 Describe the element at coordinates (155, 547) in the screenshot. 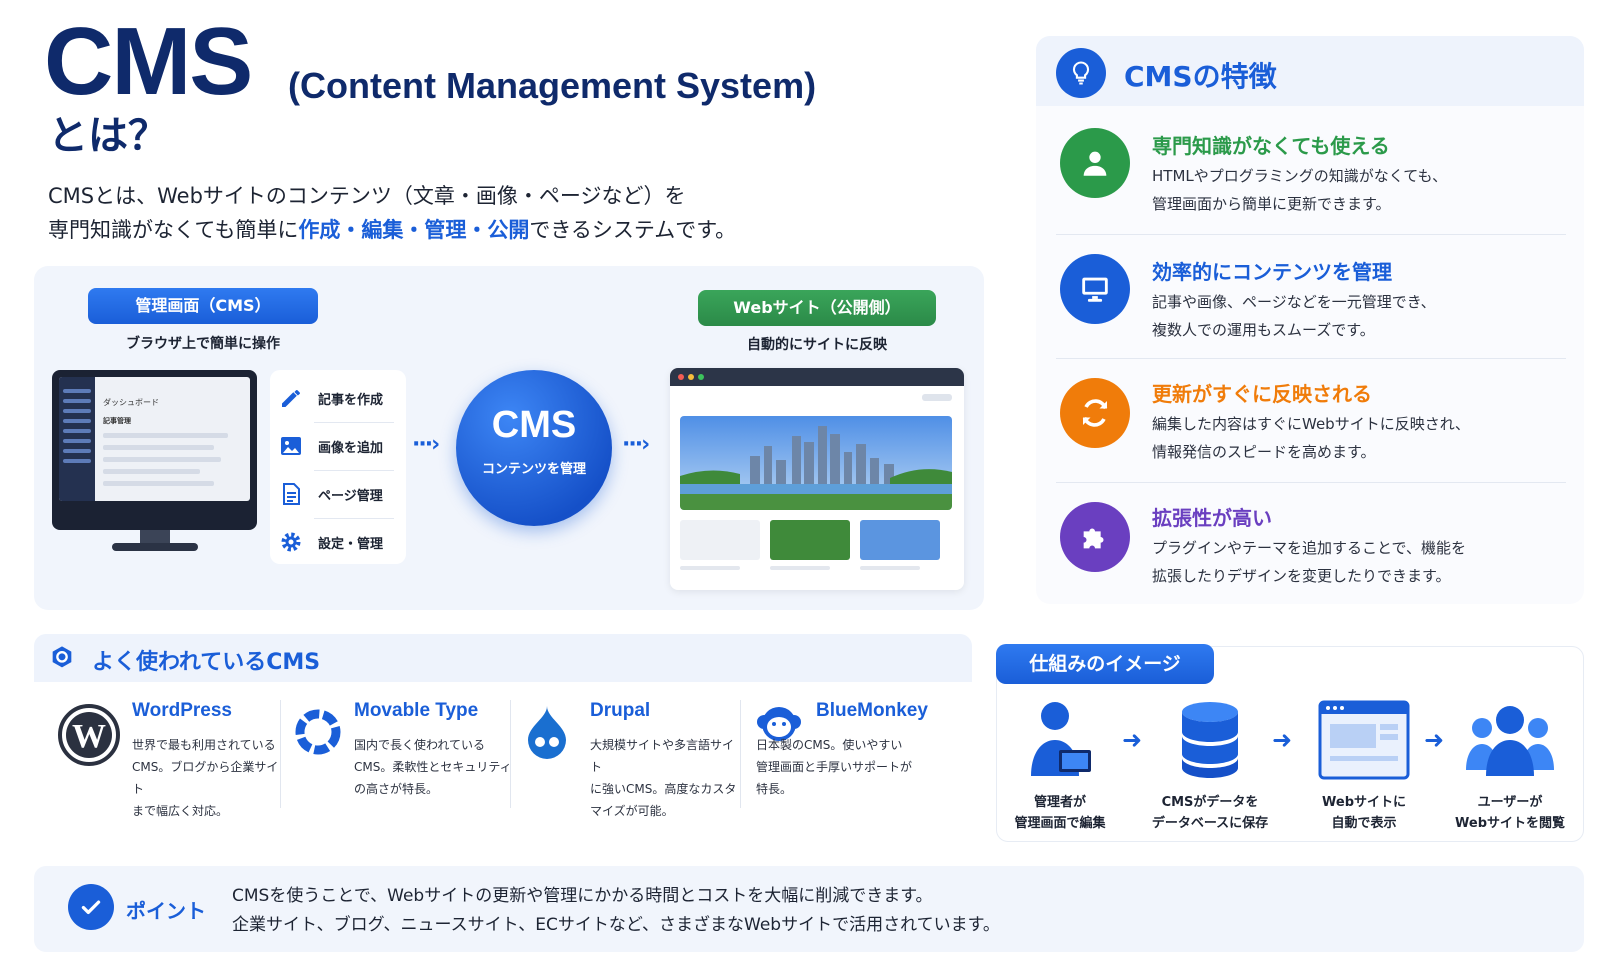

I see `monitor-base` at that location.